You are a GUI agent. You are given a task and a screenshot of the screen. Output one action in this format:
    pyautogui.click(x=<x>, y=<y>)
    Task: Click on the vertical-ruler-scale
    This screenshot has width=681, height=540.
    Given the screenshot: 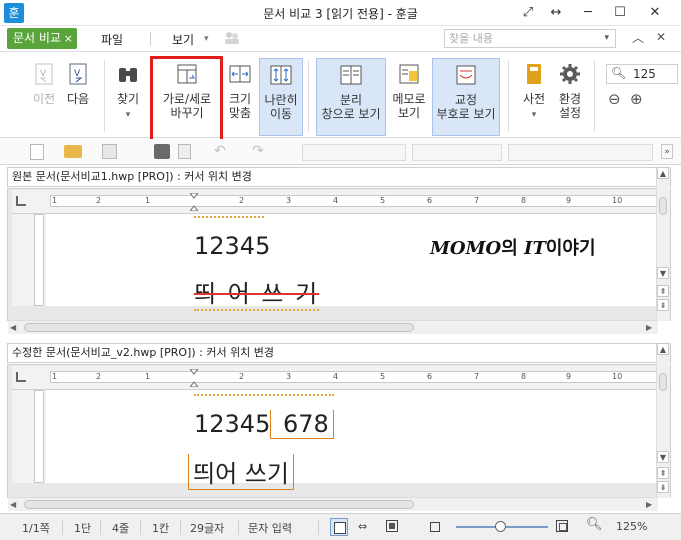 What is the action you would take?
    pyautogui.click(x=39, y=436)
    